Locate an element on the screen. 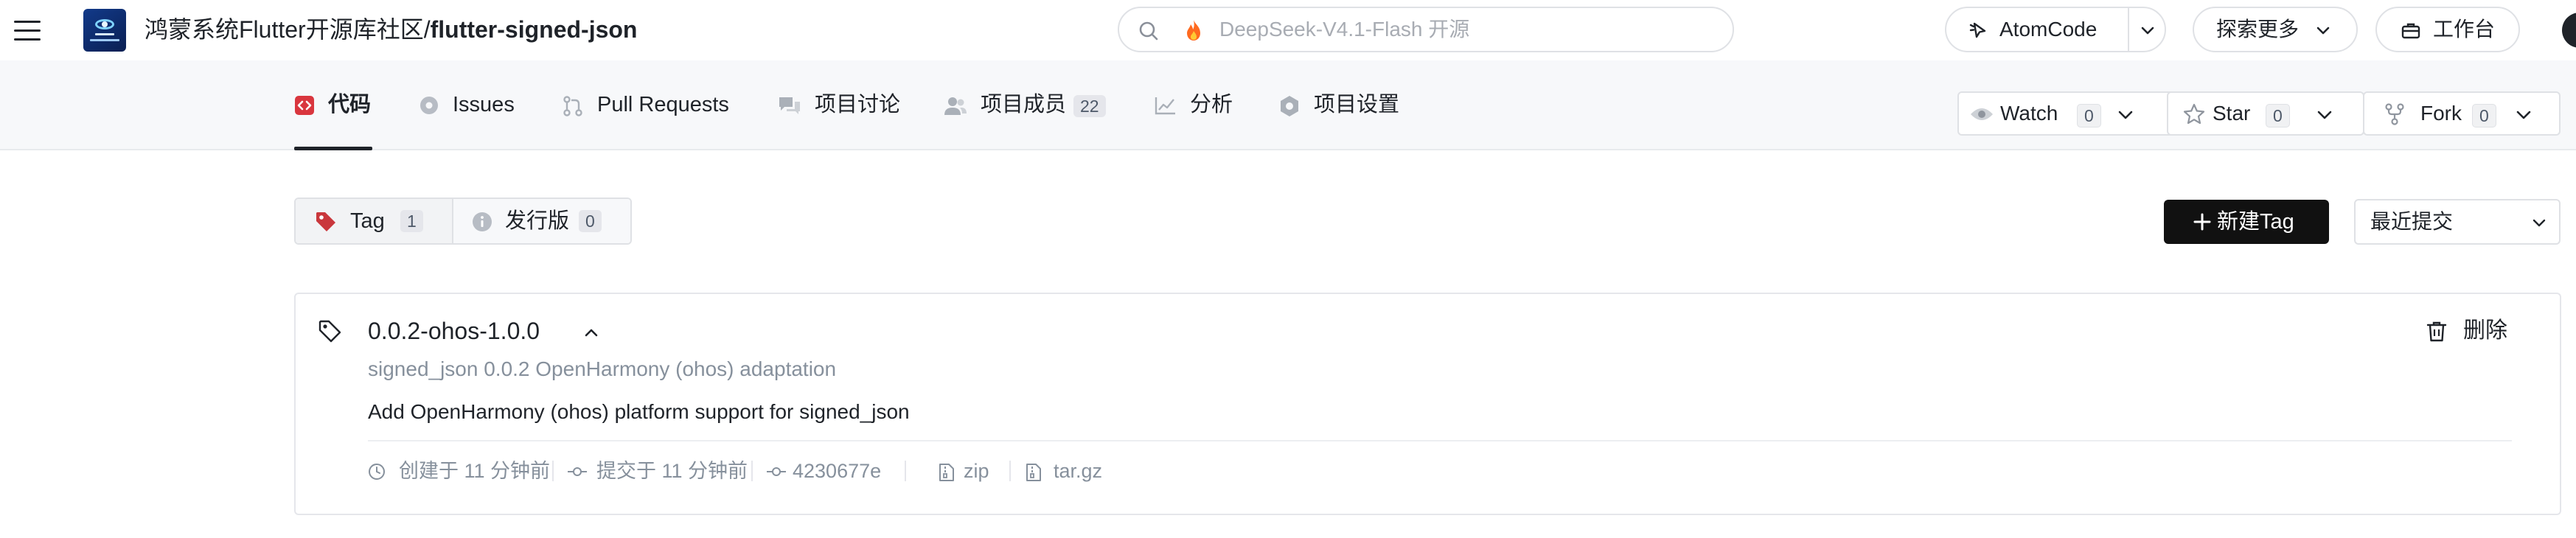  new-tag-button: 新建Tag is located at coordinates (2246, 222).